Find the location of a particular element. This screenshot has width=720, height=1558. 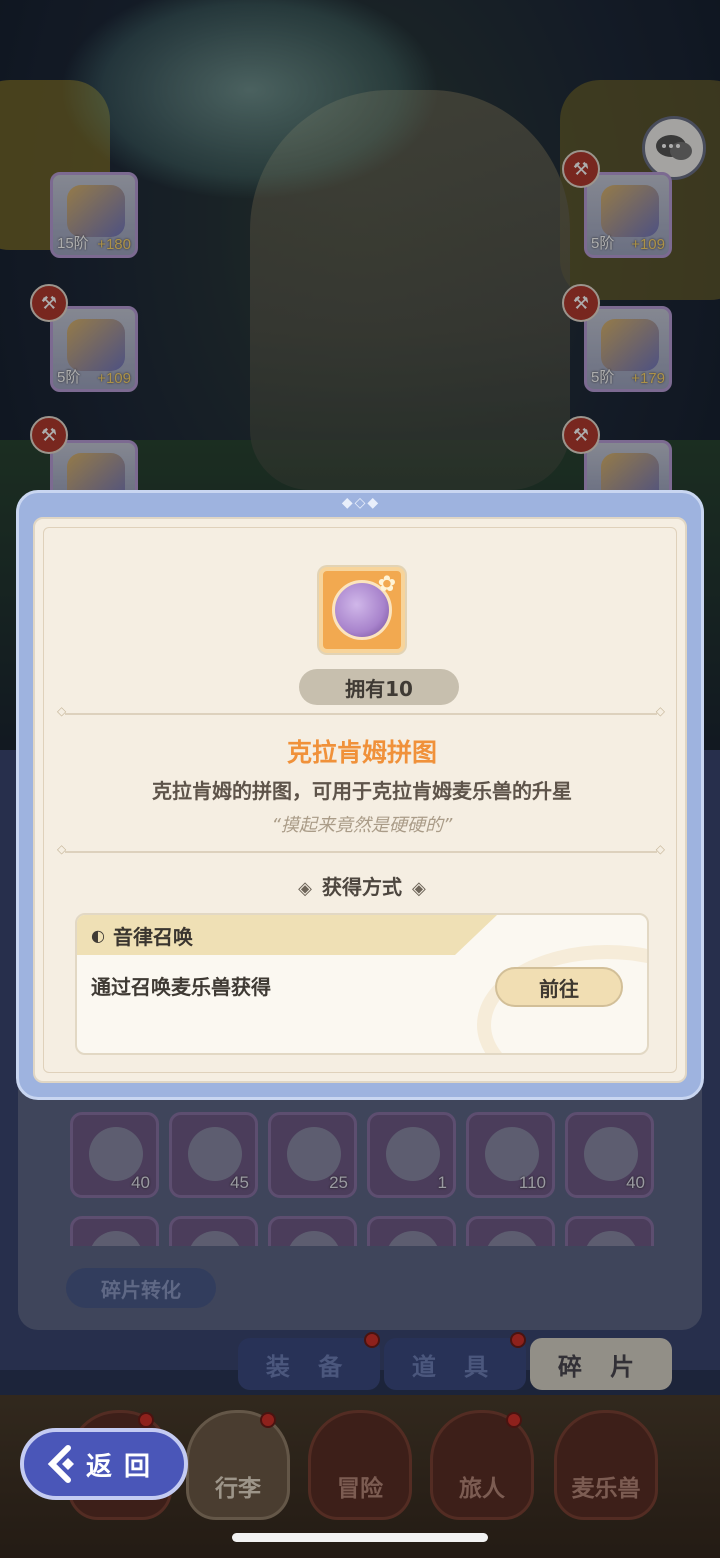

music-note-icon: ◐ is located at coordinates (98, 935).